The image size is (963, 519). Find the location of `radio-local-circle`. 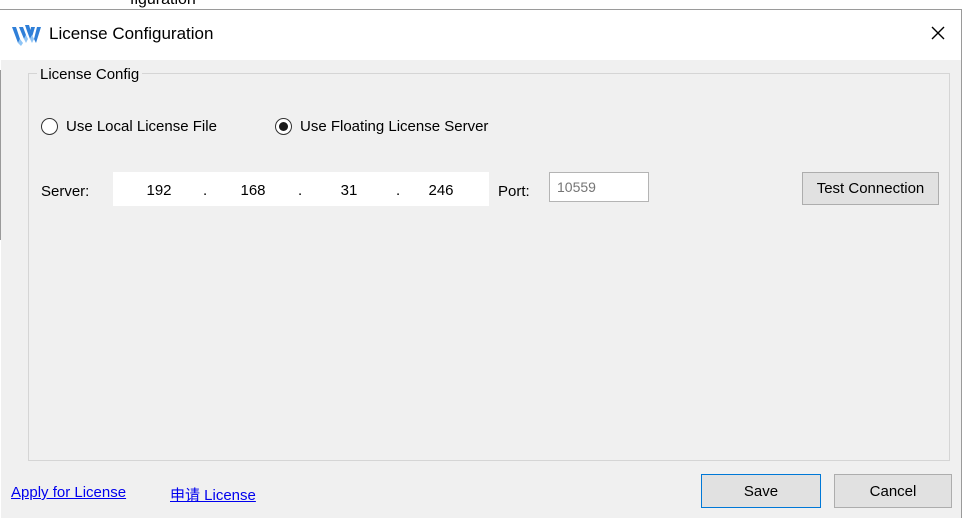

radio-local-circle is located at coordinates (49, 126).